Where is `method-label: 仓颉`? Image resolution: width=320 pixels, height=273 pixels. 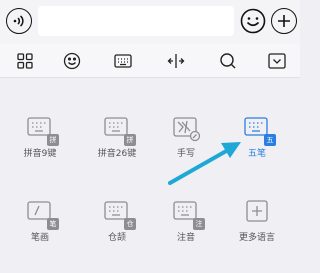
method-label: 仓颉 is located at coordinates (116, 238).